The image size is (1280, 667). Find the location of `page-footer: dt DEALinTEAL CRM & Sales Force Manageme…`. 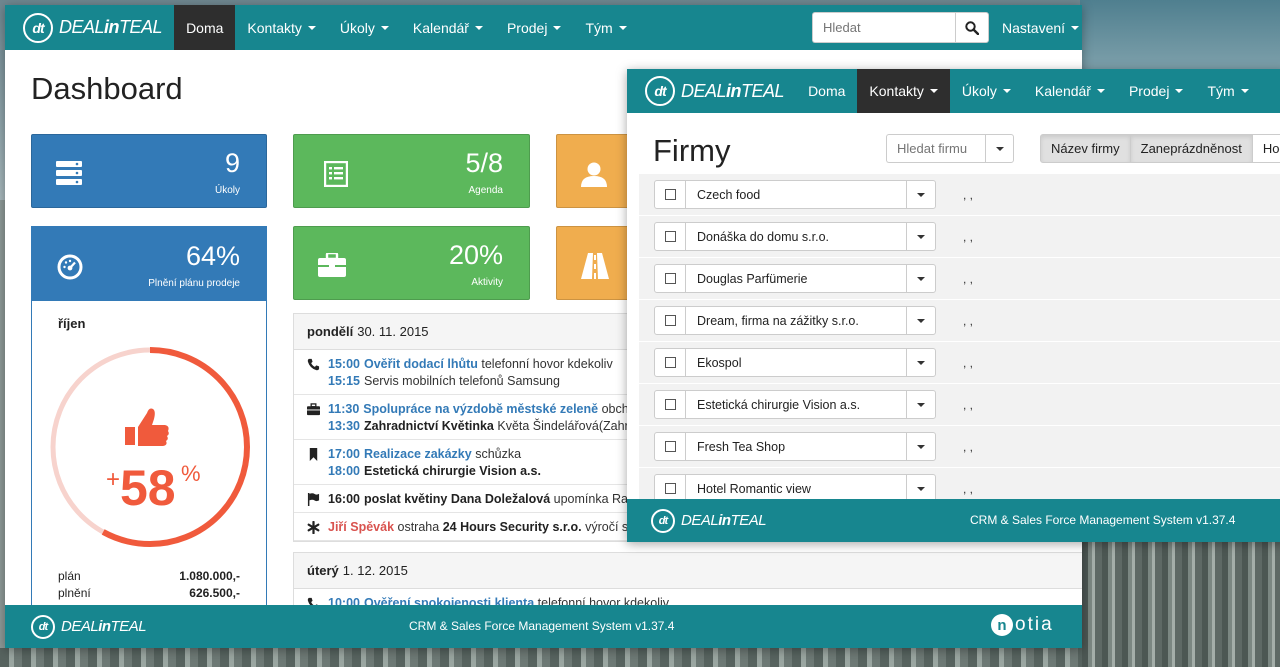

page-footer: dt DEALinTEAL CRM & Sales Force Manageme… is located at coordinates (543, 626).